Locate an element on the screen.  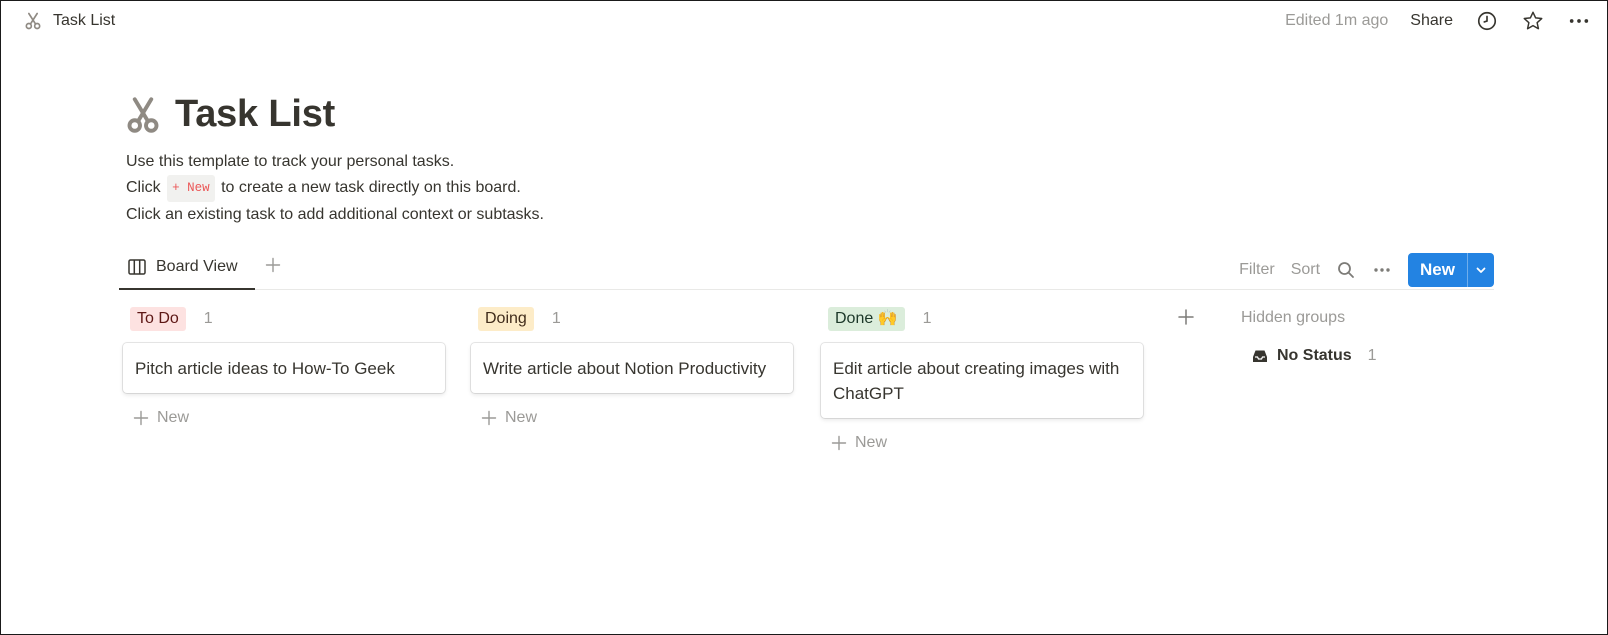
status-tag: Doing is located at coordinates (506, 319).